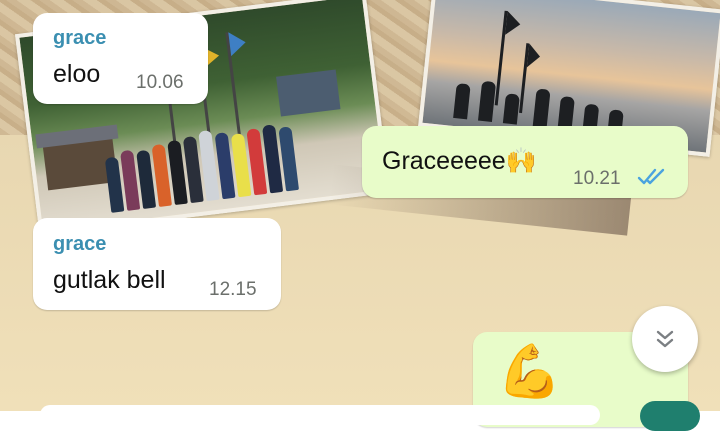 The width and height of the screenshot is (720, 431). I want to click on message-text: gutlak bell, so click(109, 280).